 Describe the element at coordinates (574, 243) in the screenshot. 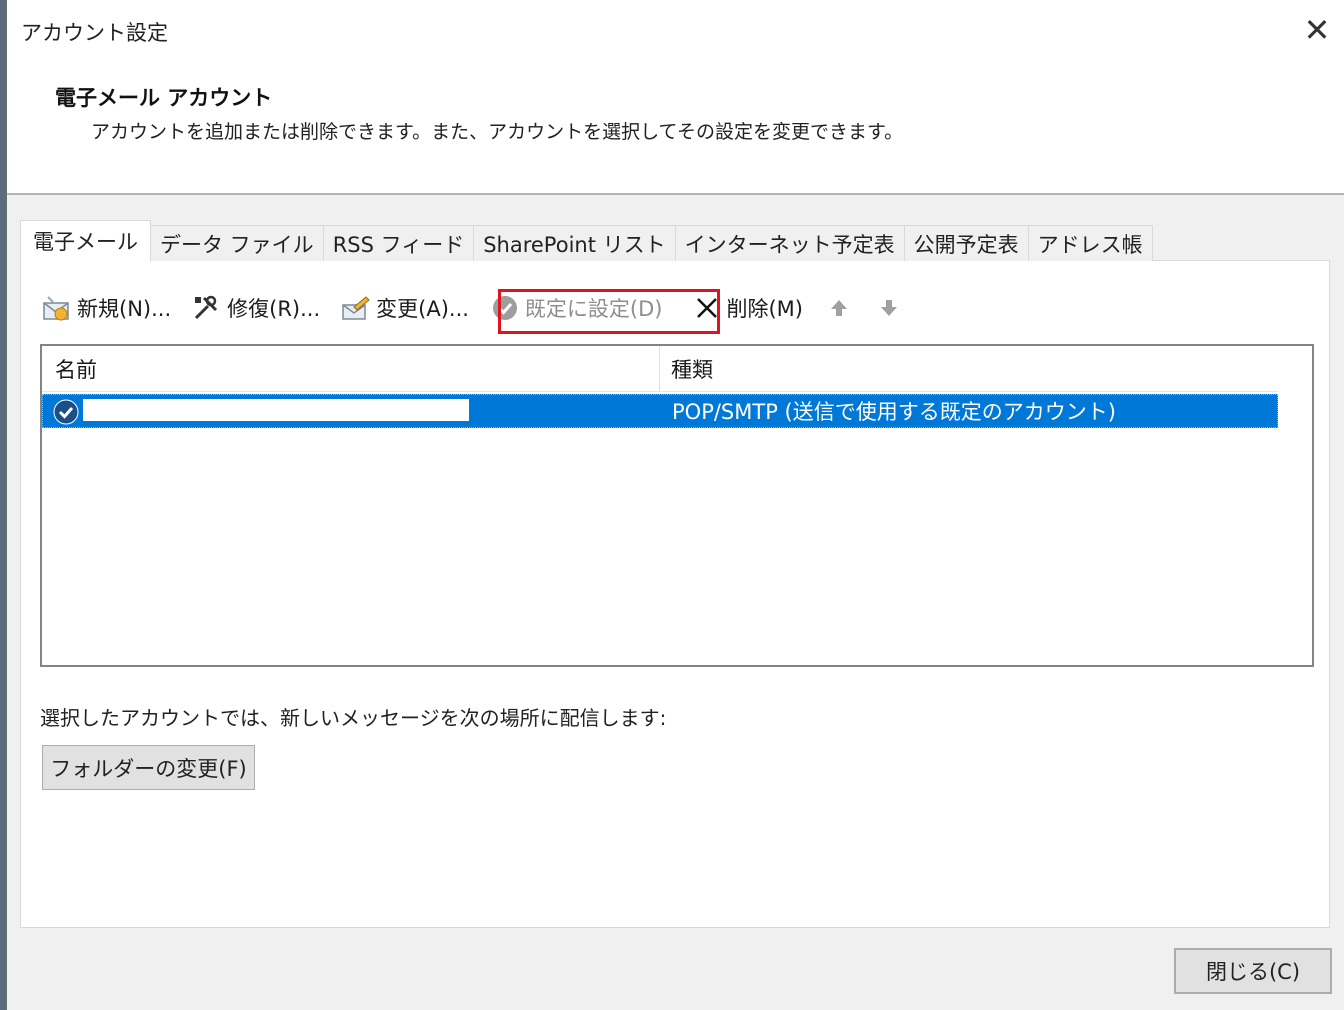

I see `tab-sharepoint-lists: SharePoint リスト` at that location.